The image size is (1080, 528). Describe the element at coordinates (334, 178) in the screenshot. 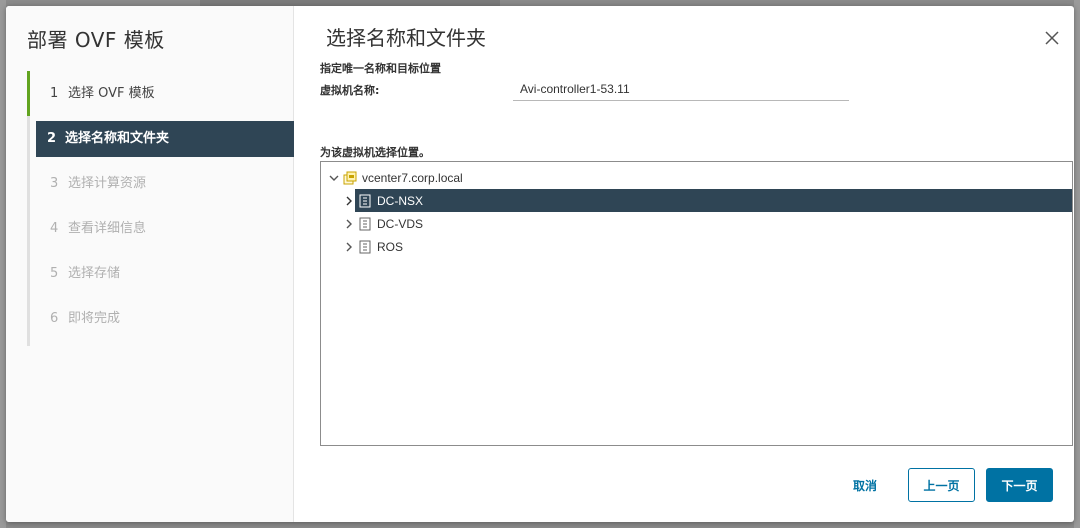

I see `chevron-down-icon` at that location.